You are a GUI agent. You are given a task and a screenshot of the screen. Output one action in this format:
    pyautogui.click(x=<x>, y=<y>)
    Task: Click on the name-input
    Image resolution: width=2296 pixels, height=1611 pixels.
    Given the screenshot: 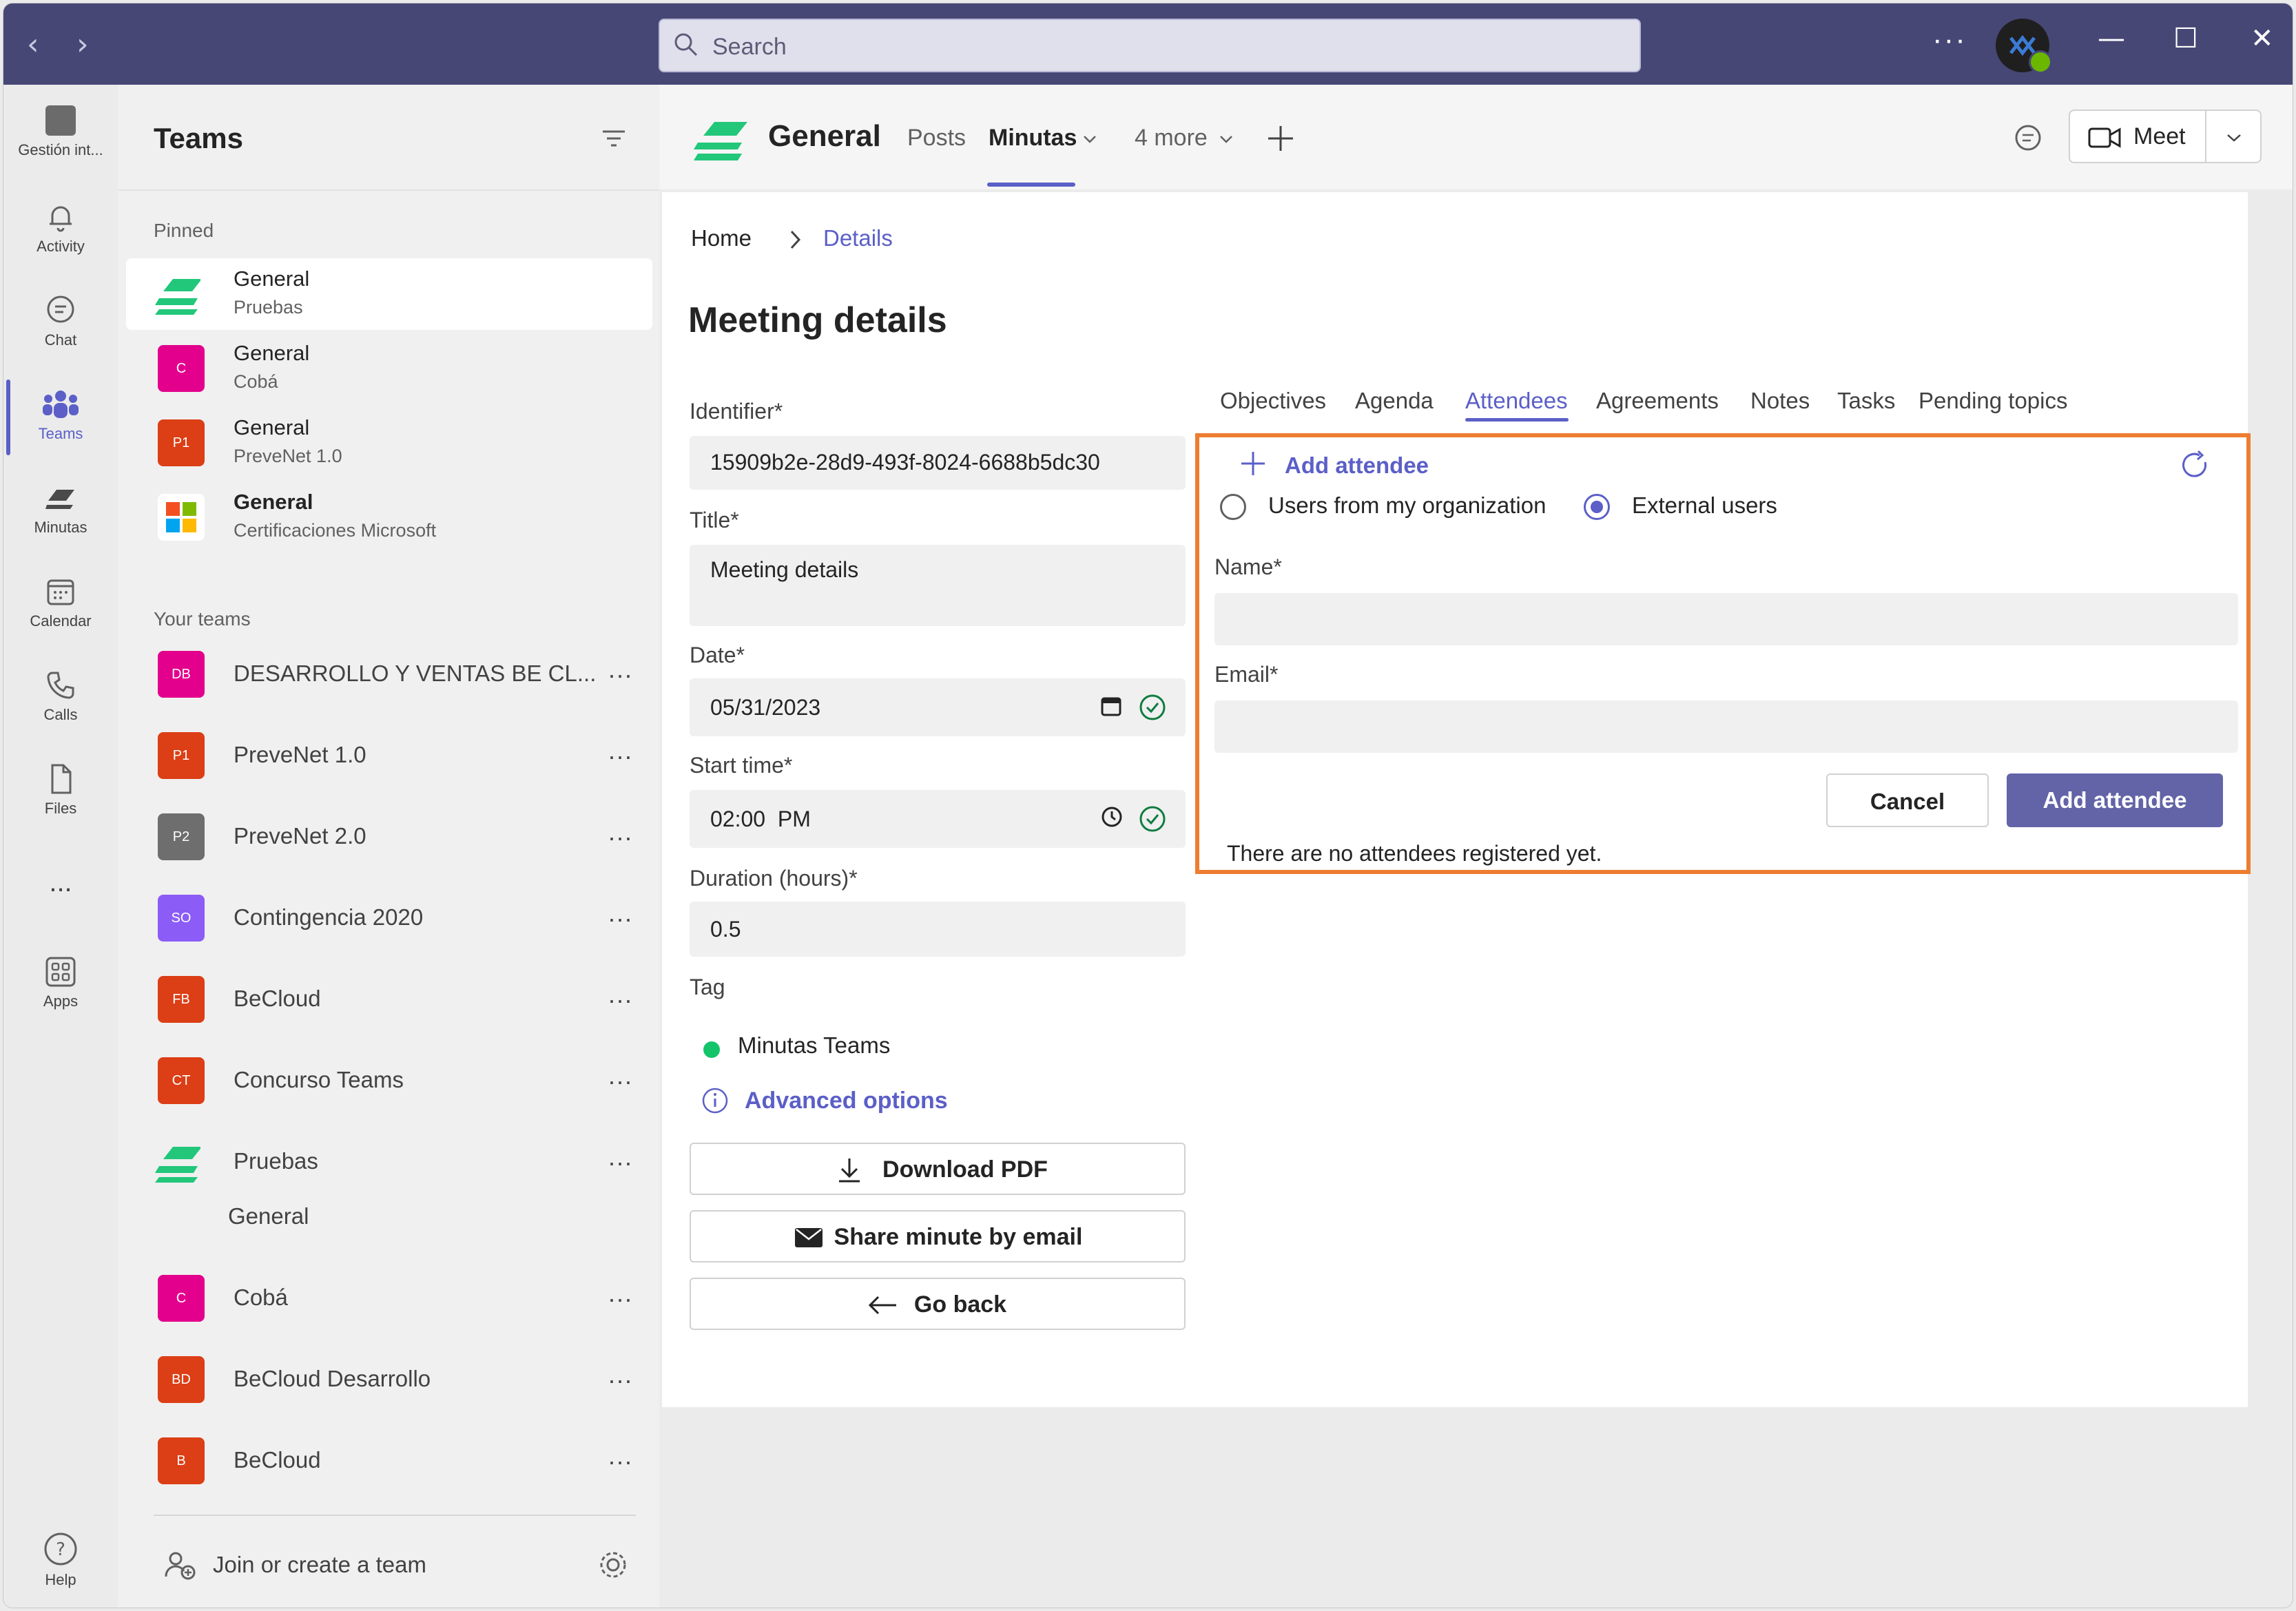 What is the action you would take?
    pyautogui.click(x=1726, y=619)
    